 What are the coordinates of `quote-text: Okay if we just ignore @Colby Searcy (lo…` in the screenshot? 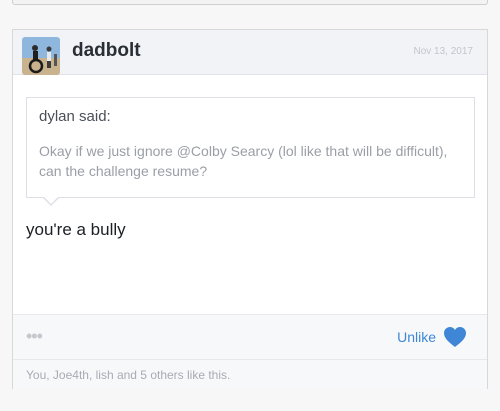 It's located at (243, 161).